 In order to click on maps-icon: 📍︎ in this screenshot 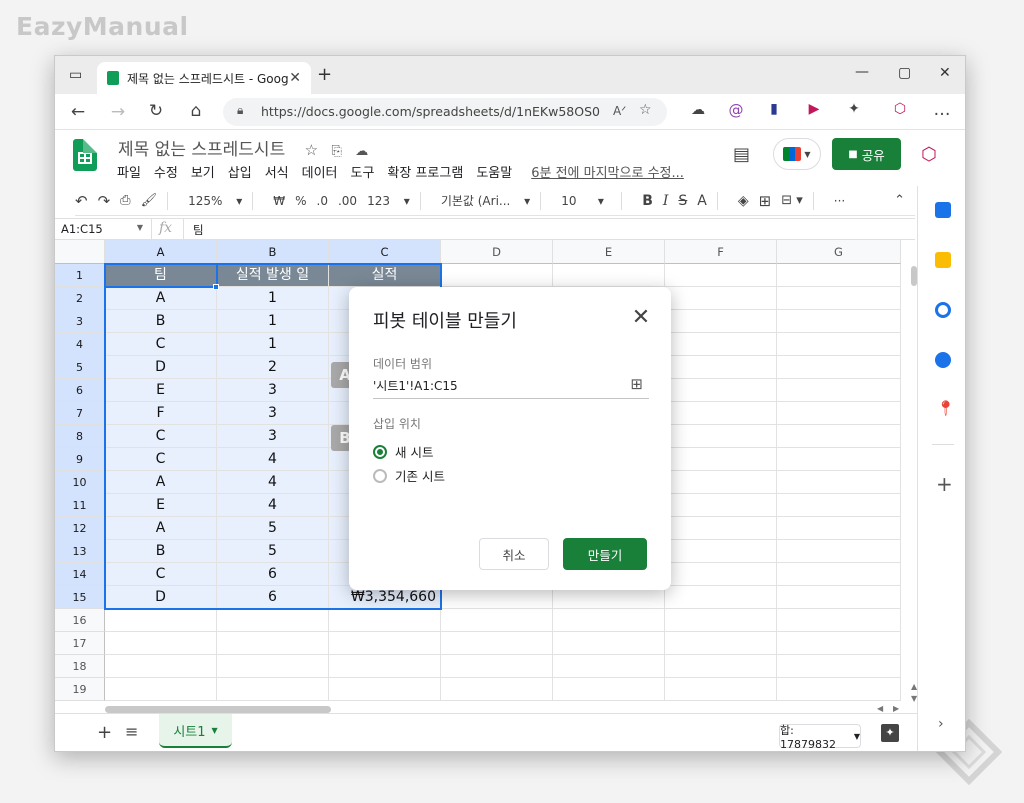, I will do `click(945, 408)`.